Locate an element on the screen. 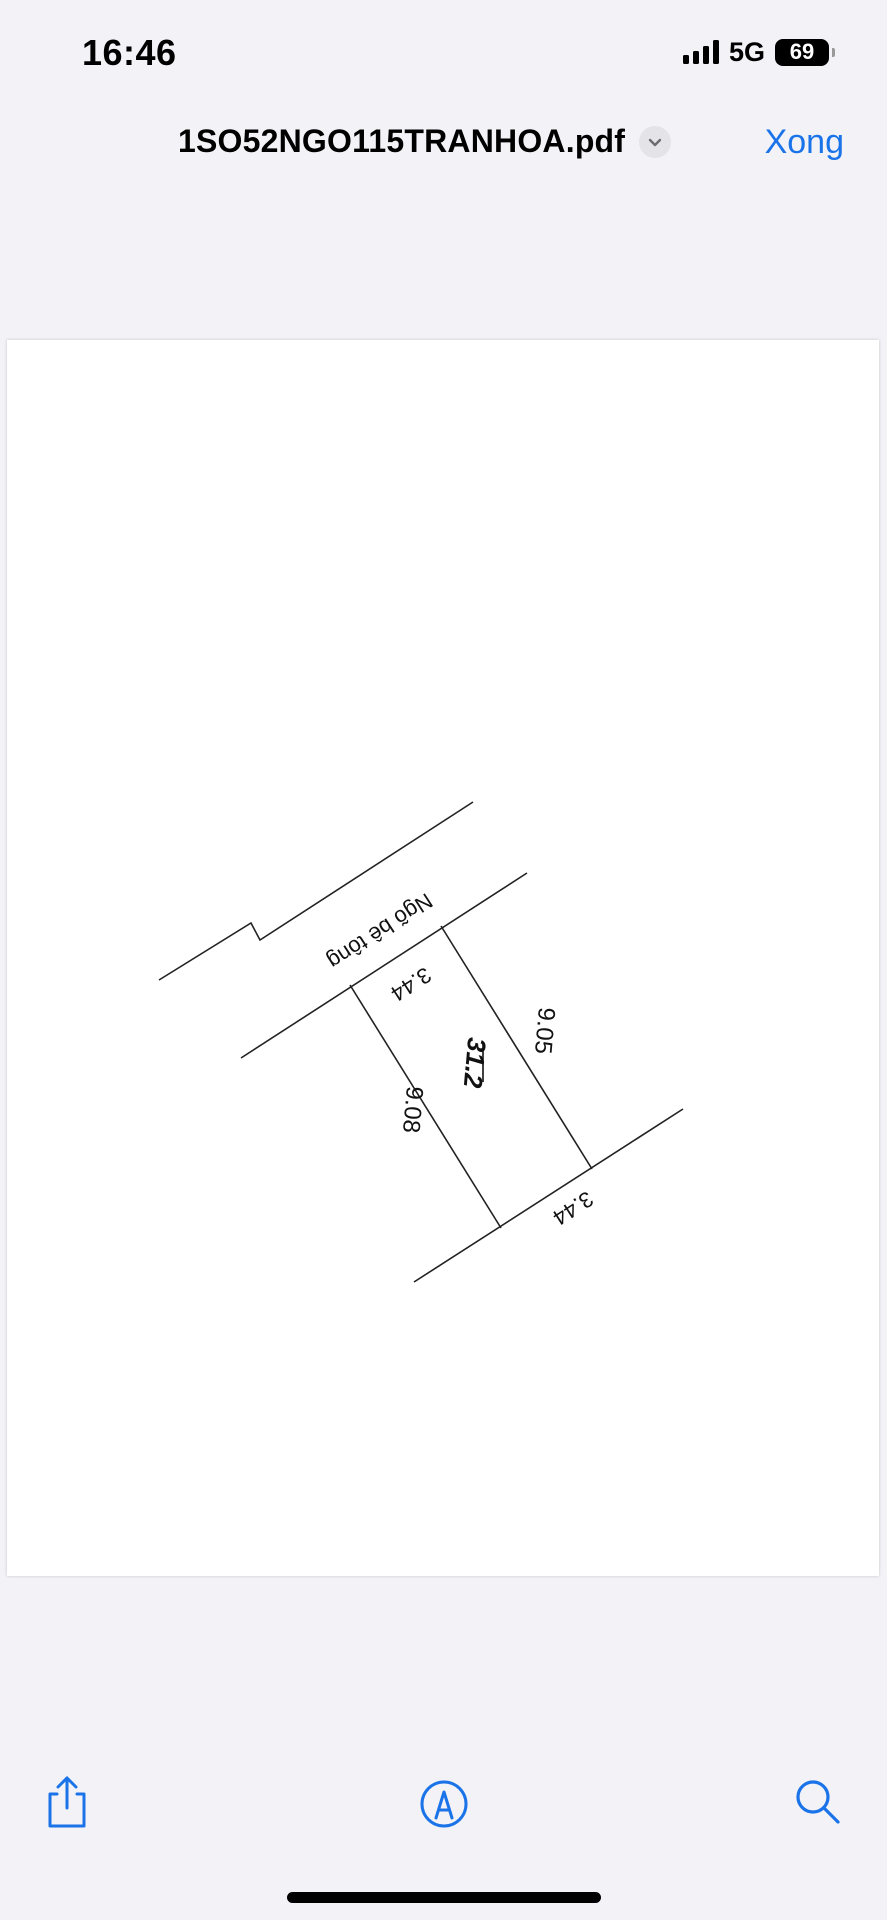 Image resolution: width=887 pixels, height=1920 pixels. status-indicators: 5G 69 is located at coordinates (758, 52).